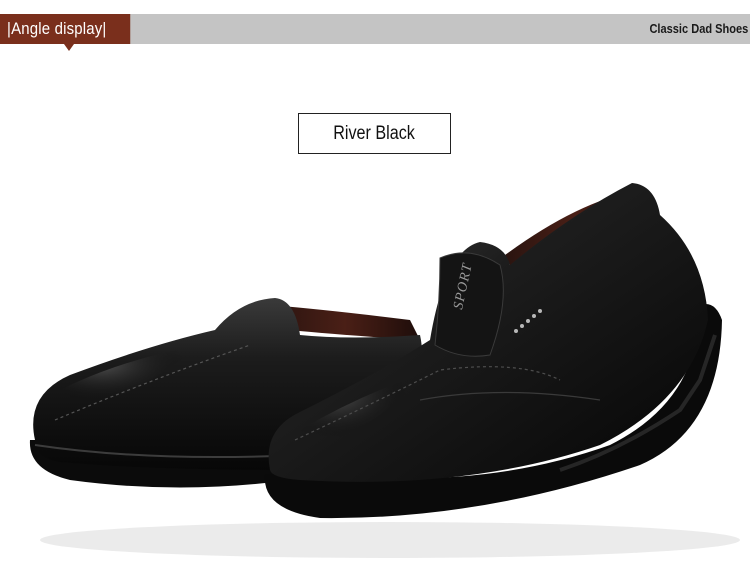 The image size is (750, 569). What do you see at coordinates (65, 29) in the screenshot?
I see `angle-display-tag: |Angle display|` at bounding box center [65, 29].